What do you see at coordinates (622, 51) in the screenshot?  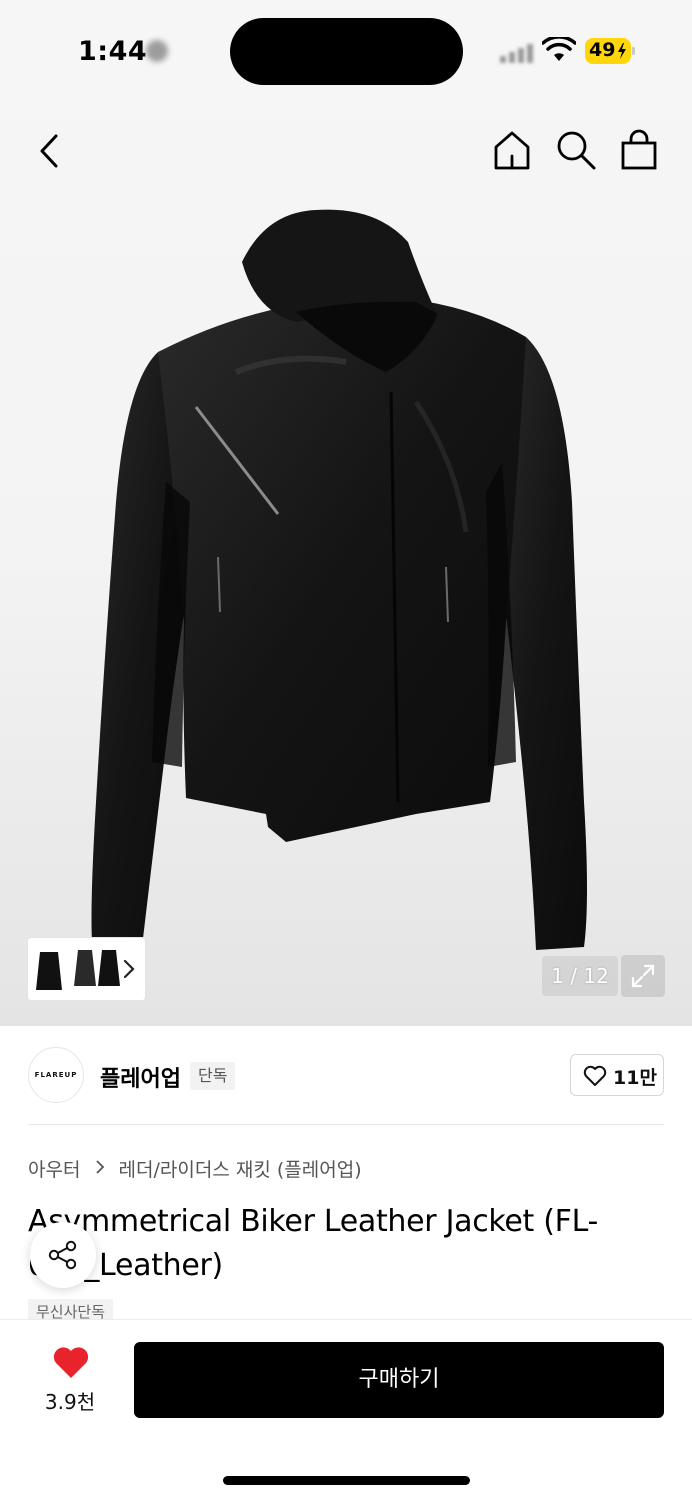 I see `charging-bolt-icon` at bounding box center [622, 51].